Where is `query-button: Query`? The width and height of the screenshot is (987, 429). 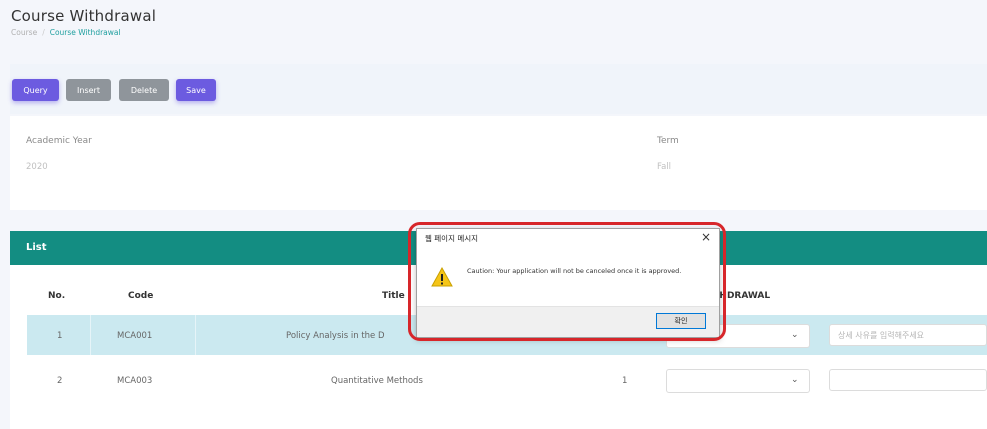
query-button: Query is located at coordinates (35, 90).